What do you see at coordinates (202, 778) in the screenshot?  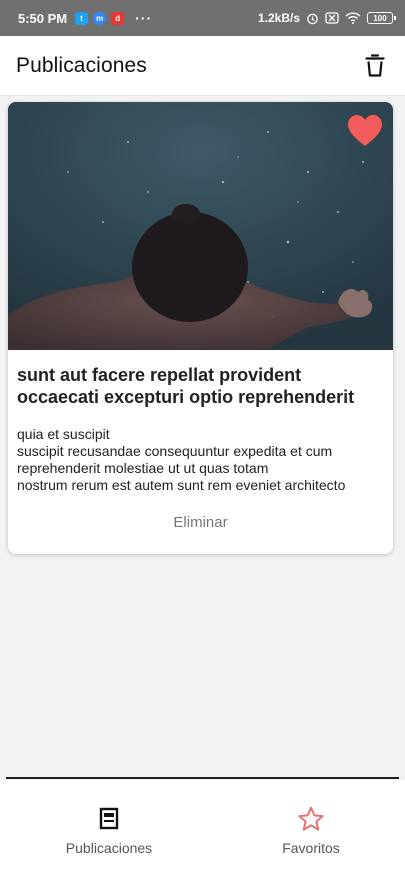 I see `bottom-nav-divider` at bounding box center [202, 778].